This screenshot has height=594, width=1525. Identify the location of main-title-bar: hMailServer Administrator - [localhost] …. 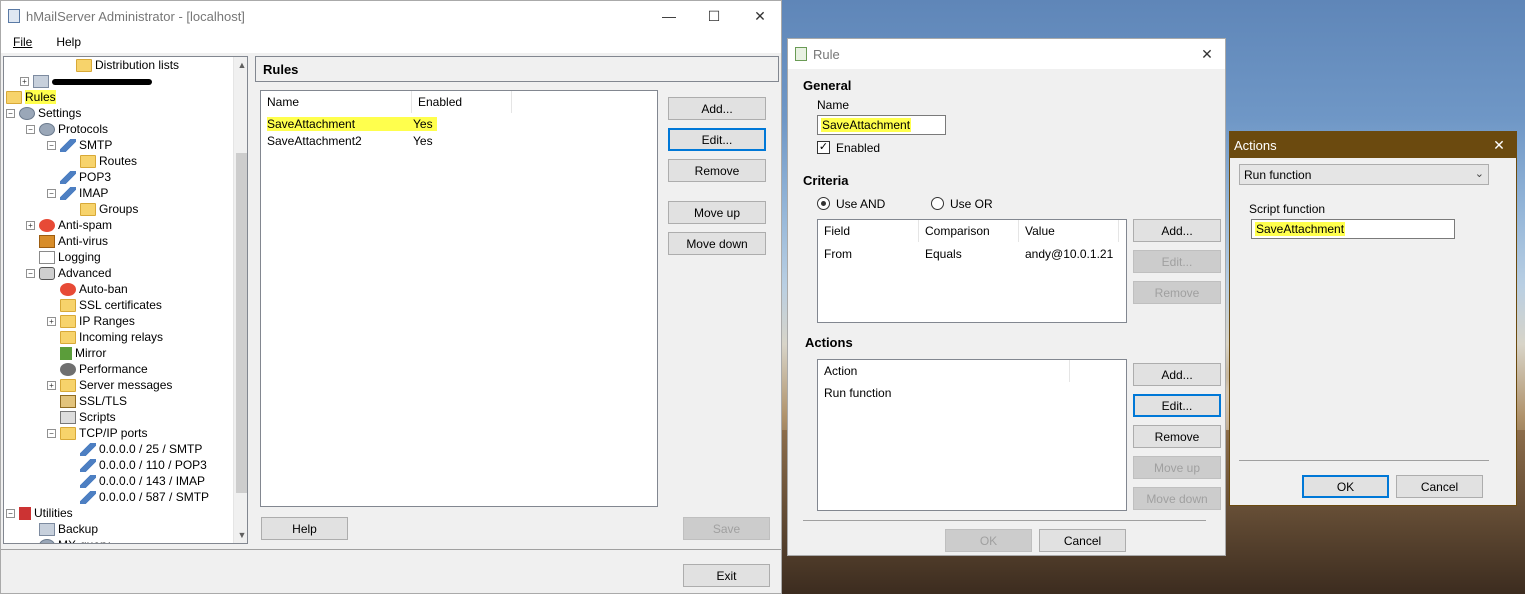
(391, 16).